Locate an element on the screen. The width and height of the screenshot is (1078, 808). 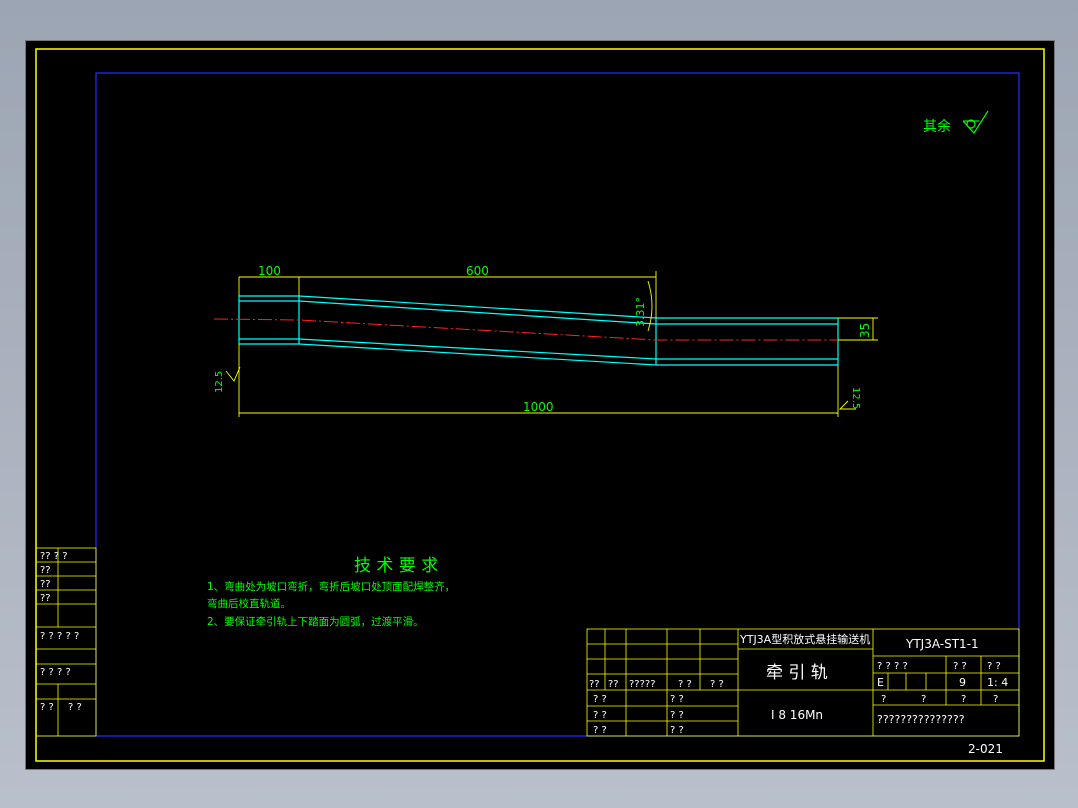
requirement-line-3: 2、要保证牵引轨上下踏面为圆弧，过渡平滑。 is located at coordinates (315, 621).